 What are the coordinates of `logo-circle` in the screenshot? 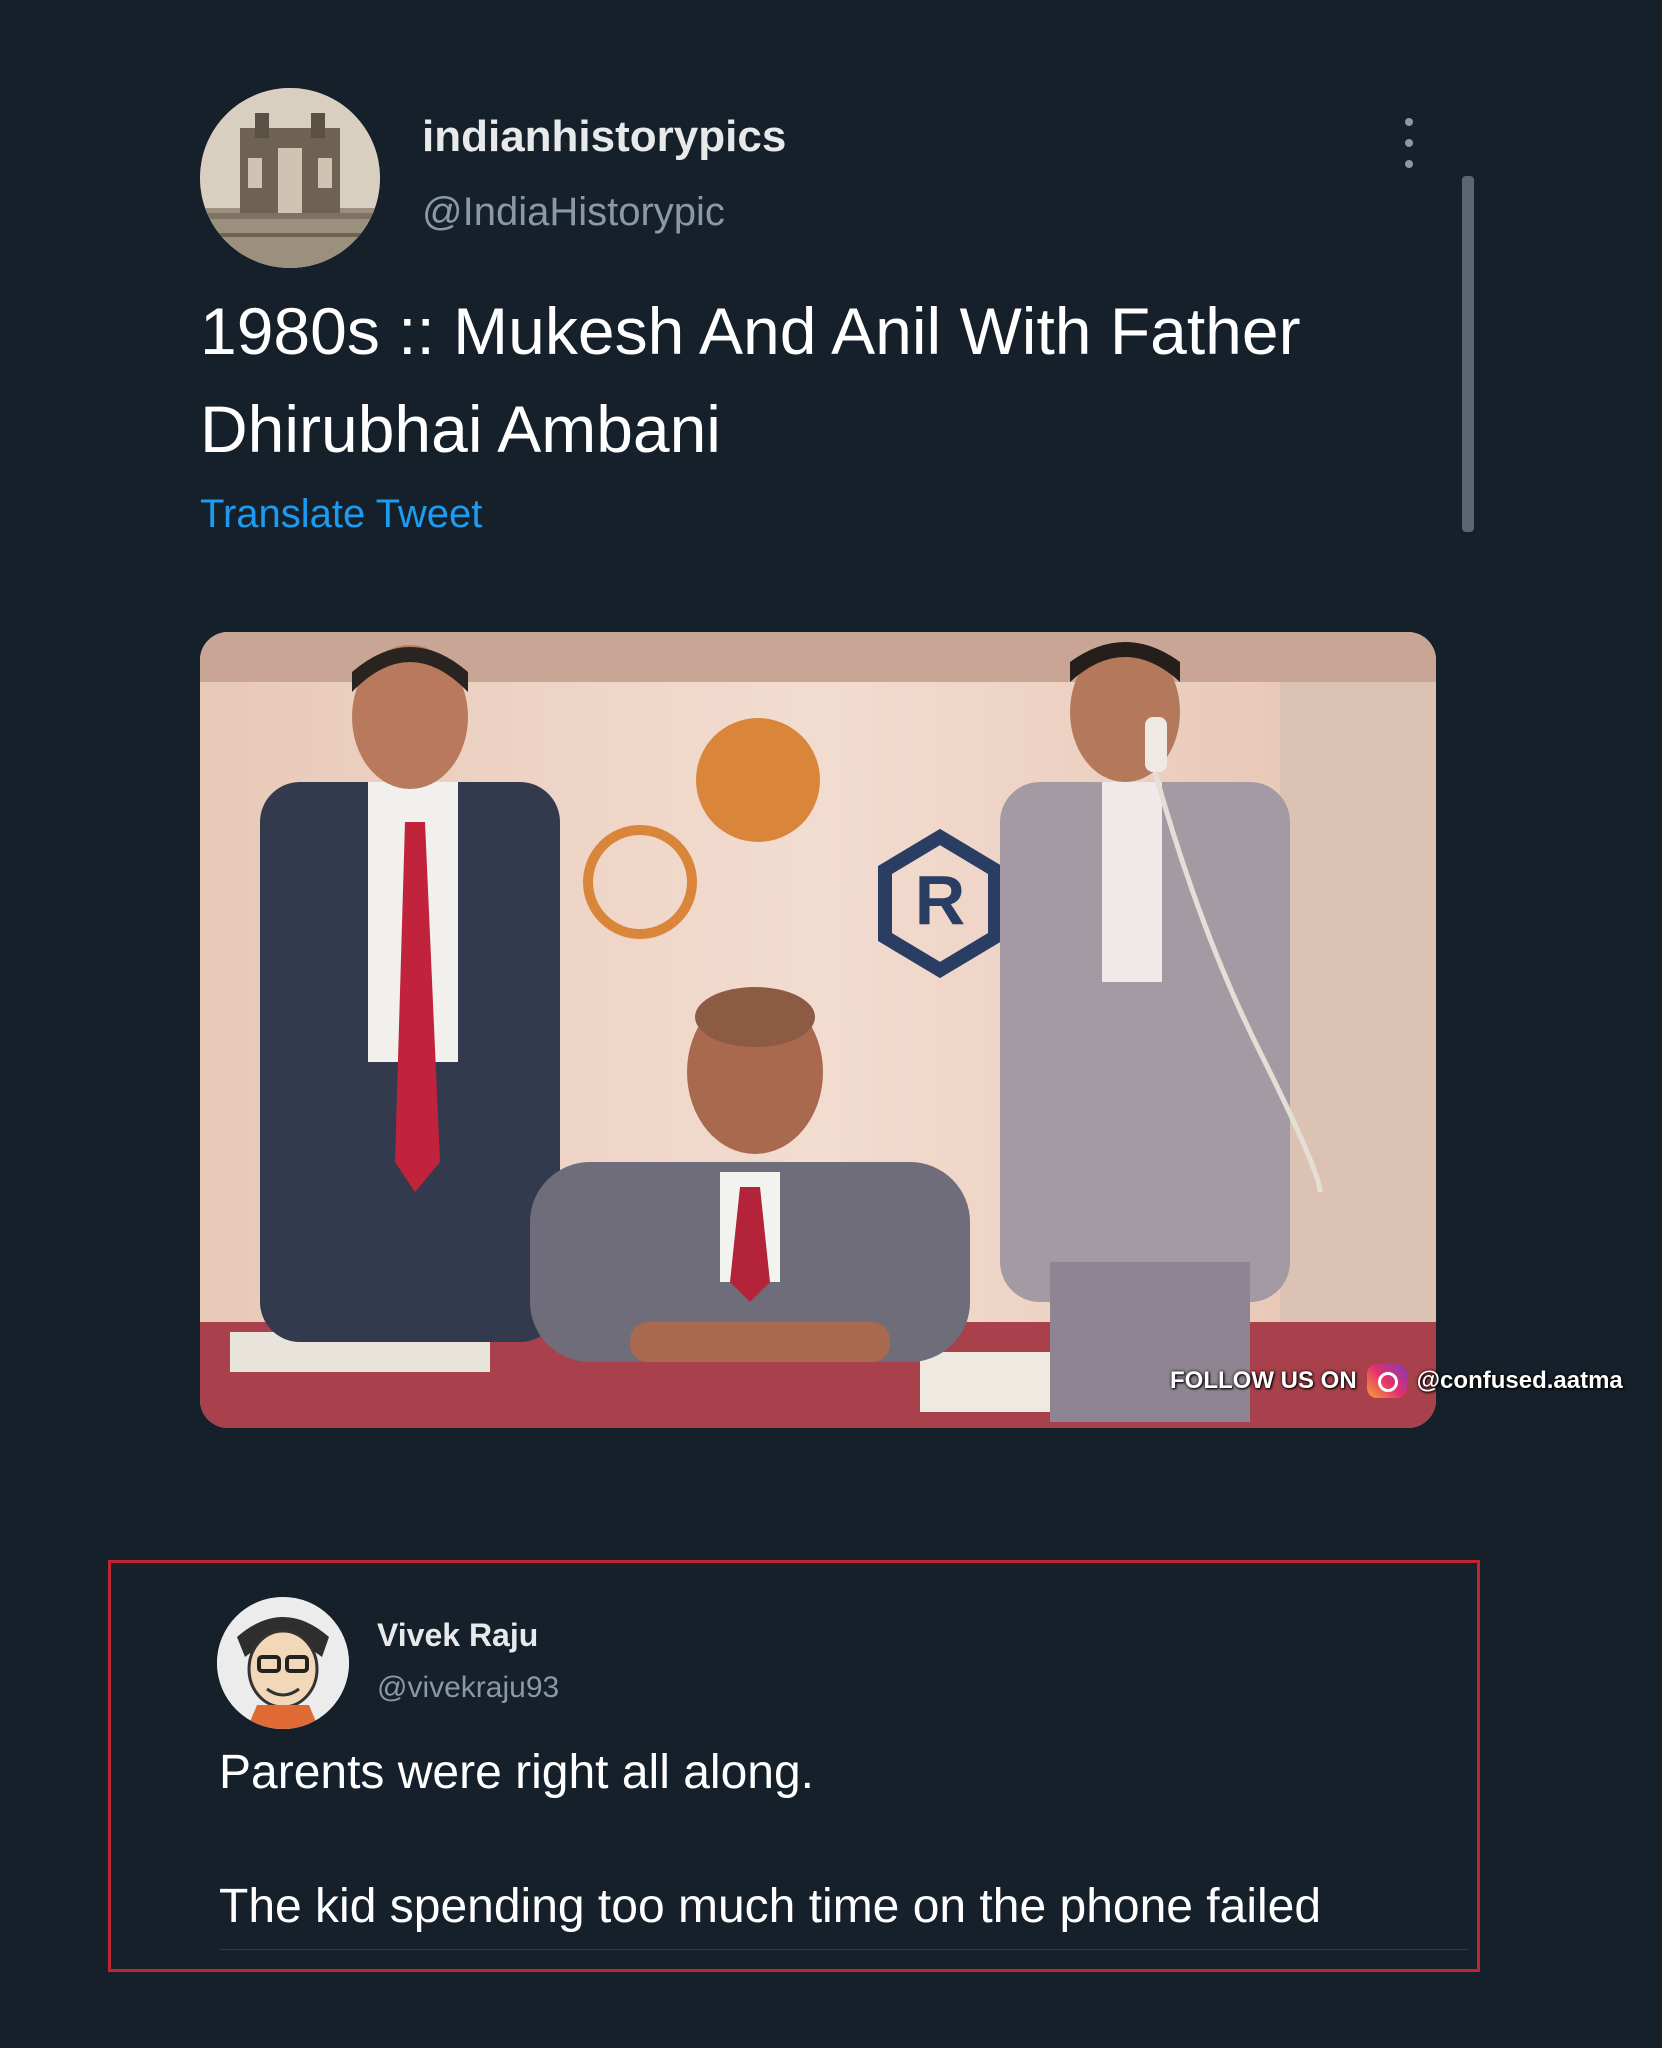 It's located at (758, 780).